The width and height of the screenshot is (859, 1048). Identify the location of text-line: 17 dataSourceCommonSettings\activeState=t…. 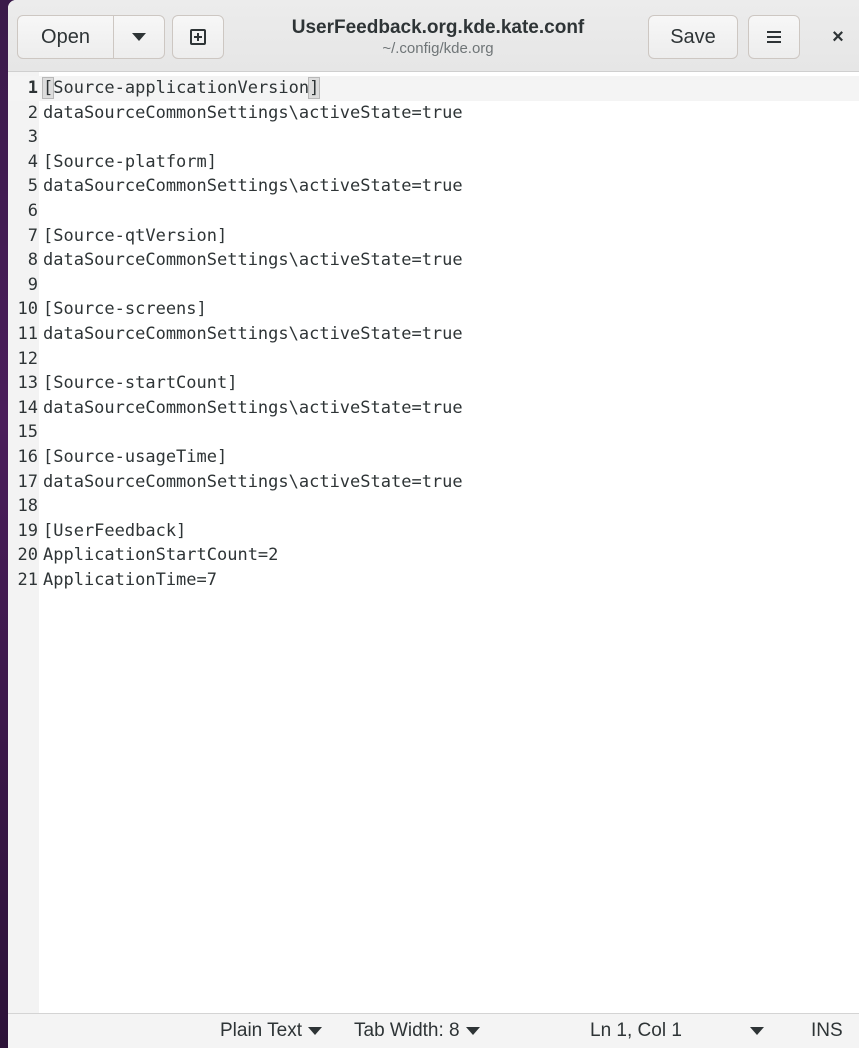
(433, 482).